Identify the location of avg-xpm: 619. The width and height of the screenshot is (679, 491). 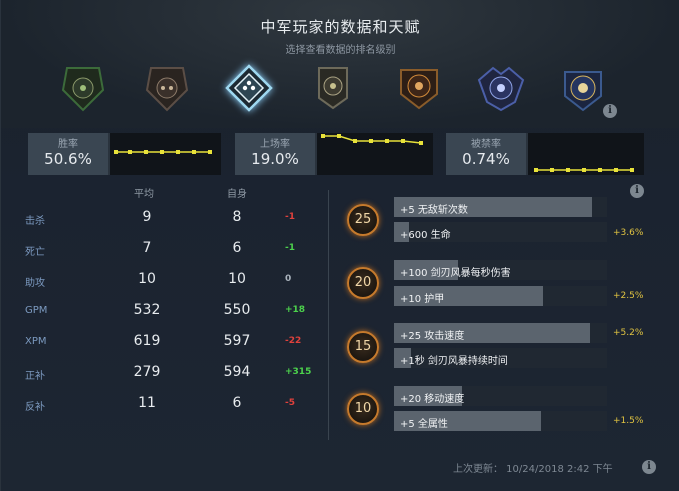
(147, 341).